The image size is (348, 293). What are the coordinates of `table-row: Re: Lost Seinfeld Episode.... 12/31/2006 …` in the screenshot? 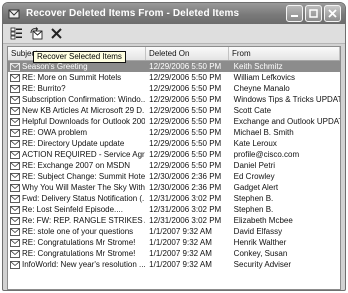 It's located at (174, 209).